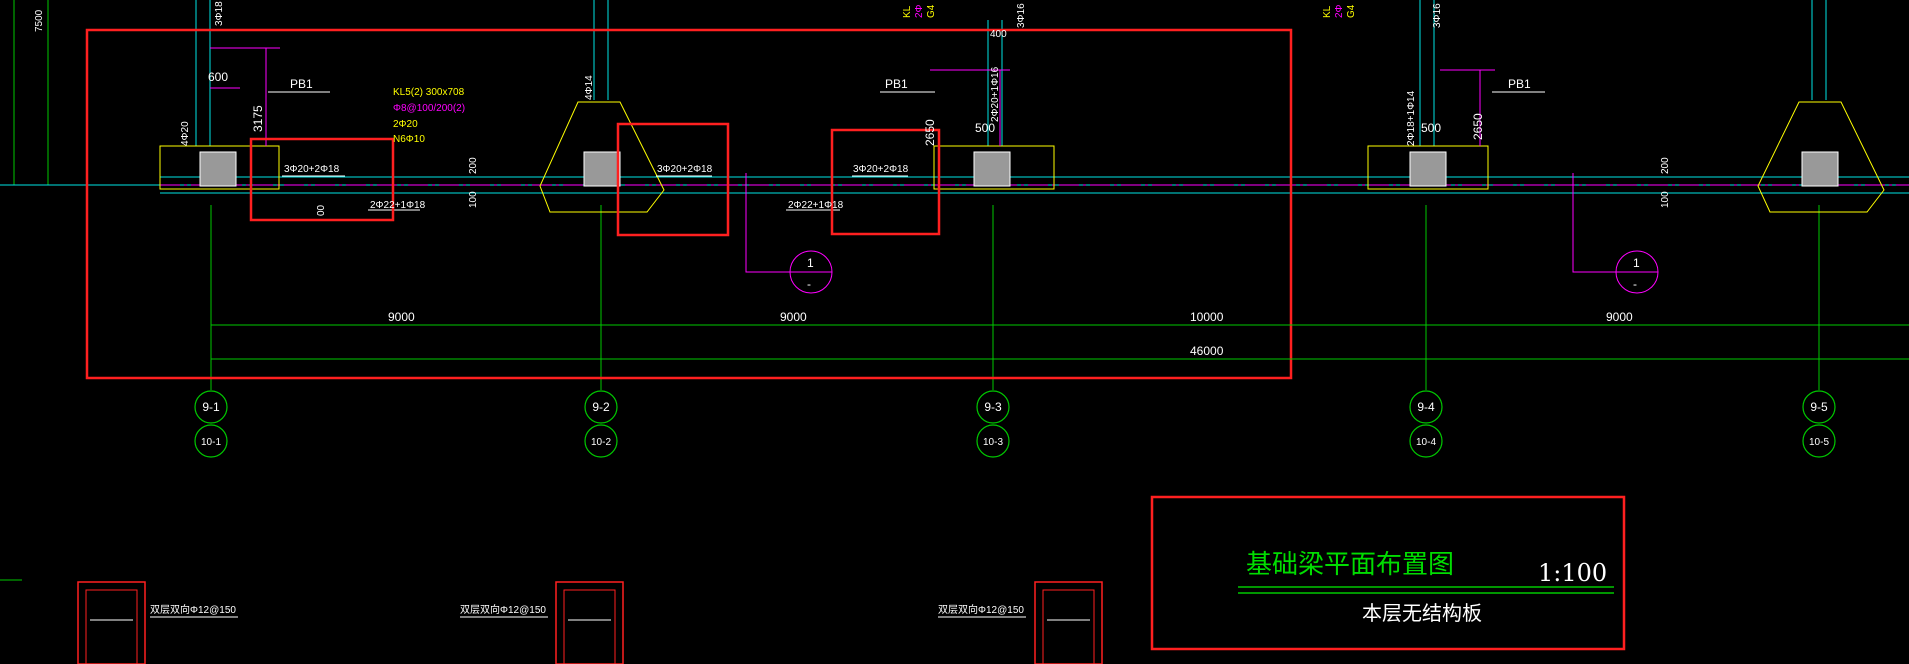 The image size is (1909, 664). What do you see at coordinates (193, 609) in the screenshot?
I see `bottom-note-1: 双层双向Φ12@150` at bounding box center [193, 609].